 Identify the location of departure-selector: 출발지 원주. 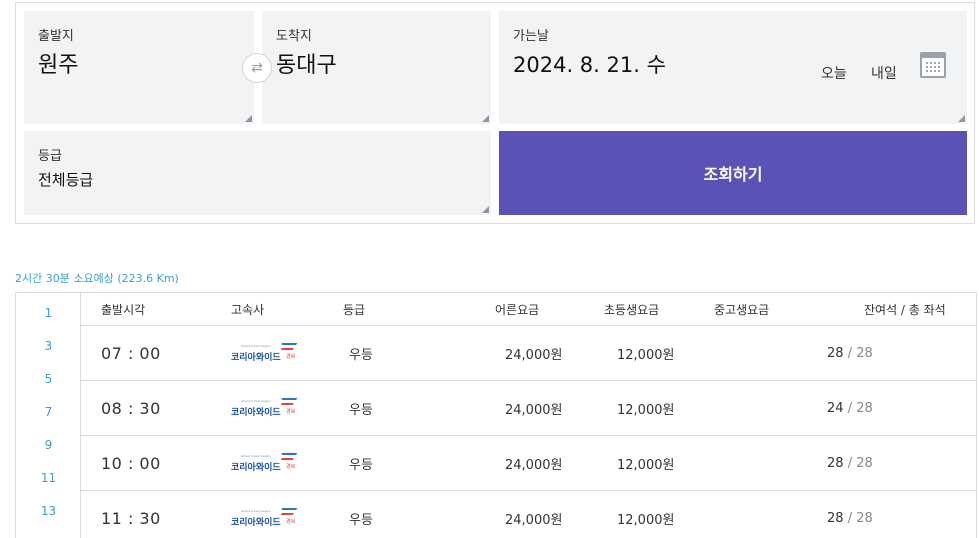
(139, 67).